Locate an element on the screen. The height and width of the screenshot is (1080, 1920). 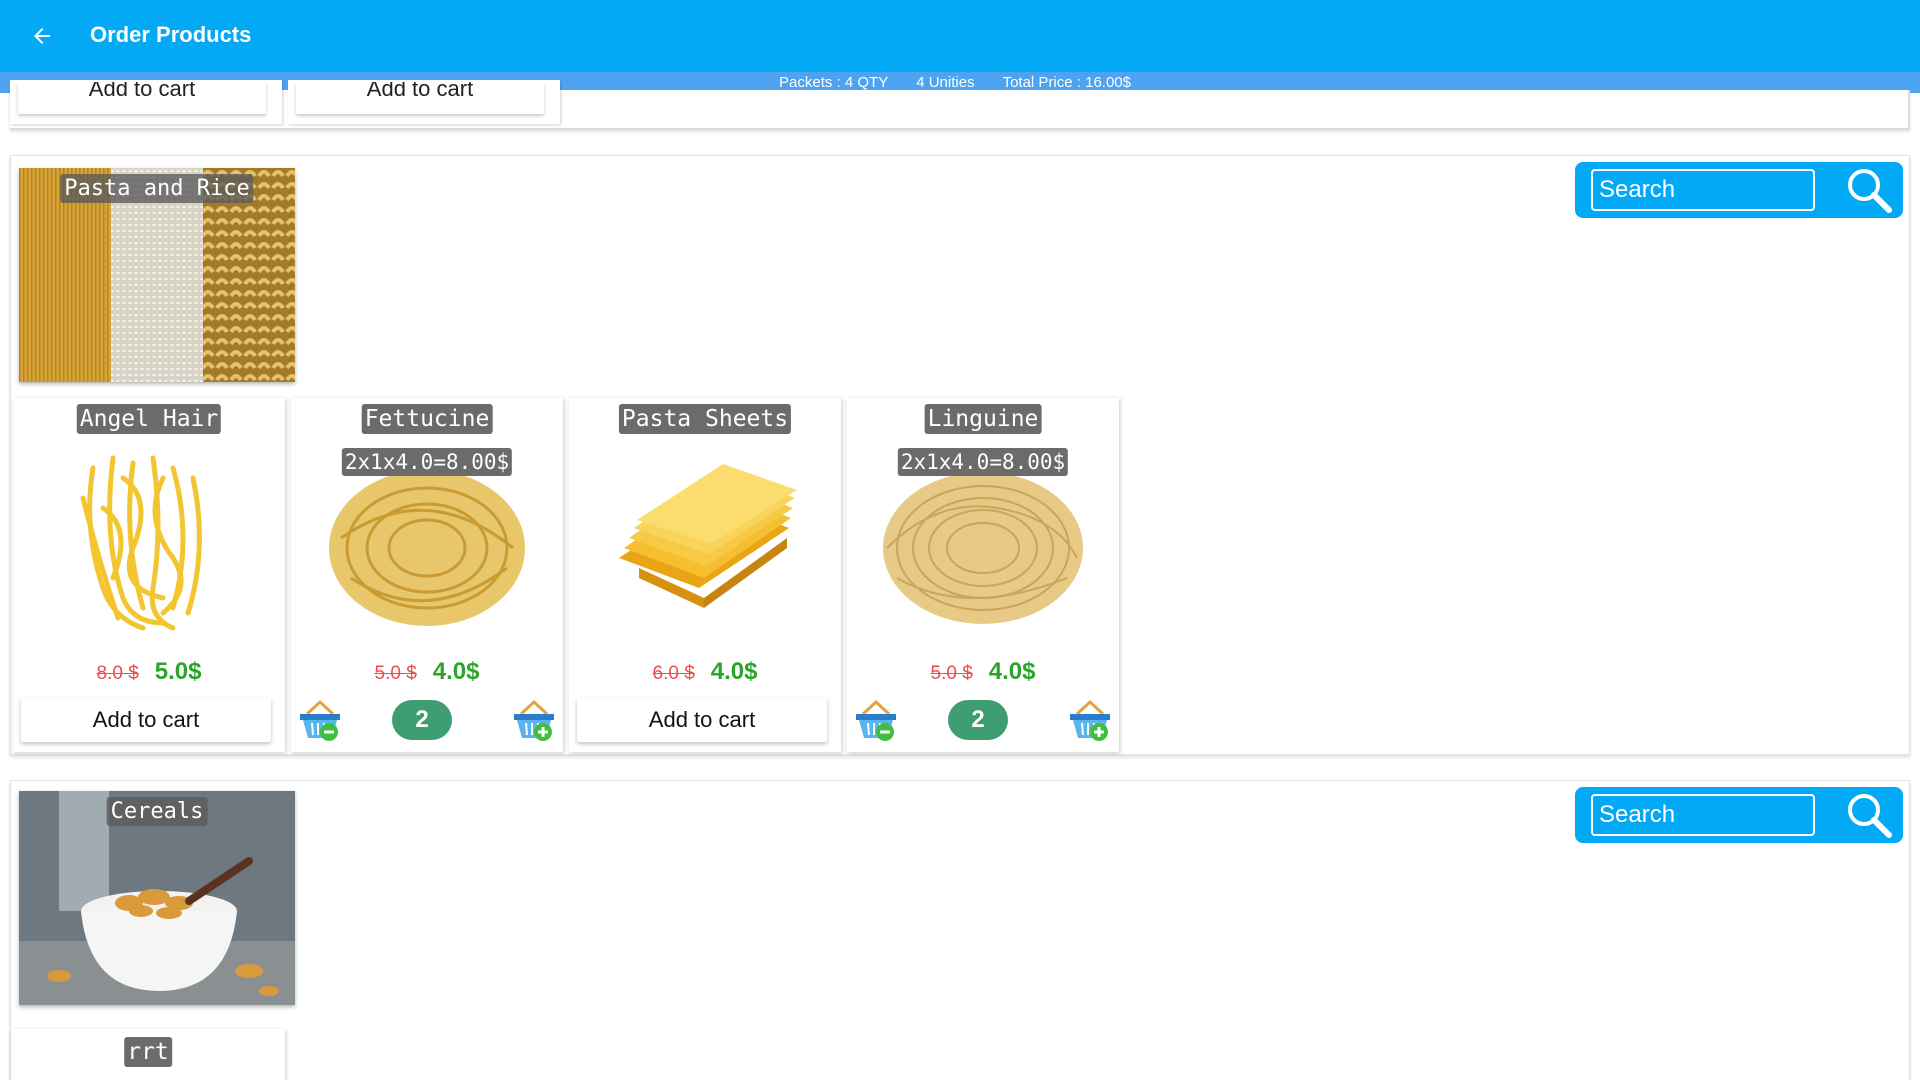
product-card-fettucine: Fettucine 2x1x4.0=8.00$ 5.0 $ 4.0$ 2 is located at coordinates (427, 575).